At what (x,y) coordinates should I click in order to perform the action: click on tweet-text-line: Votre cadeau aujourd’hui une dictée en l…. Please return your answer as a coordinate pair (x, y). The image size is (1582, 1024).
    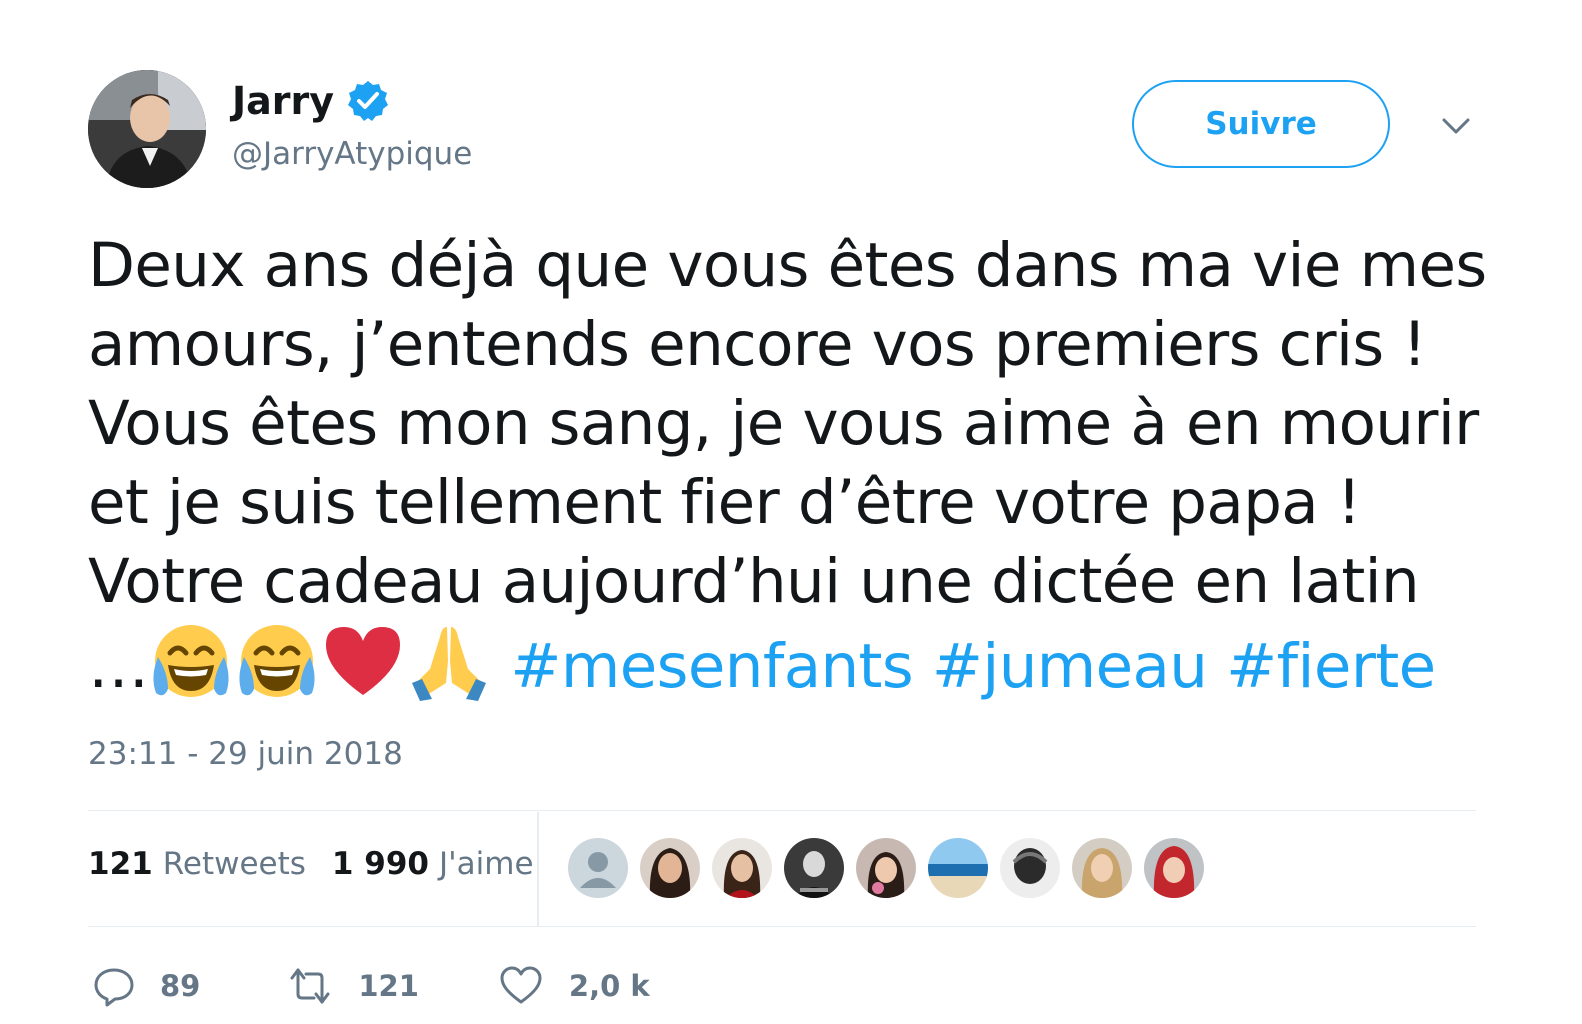
    Looking at the image, I should click on (754, 581).